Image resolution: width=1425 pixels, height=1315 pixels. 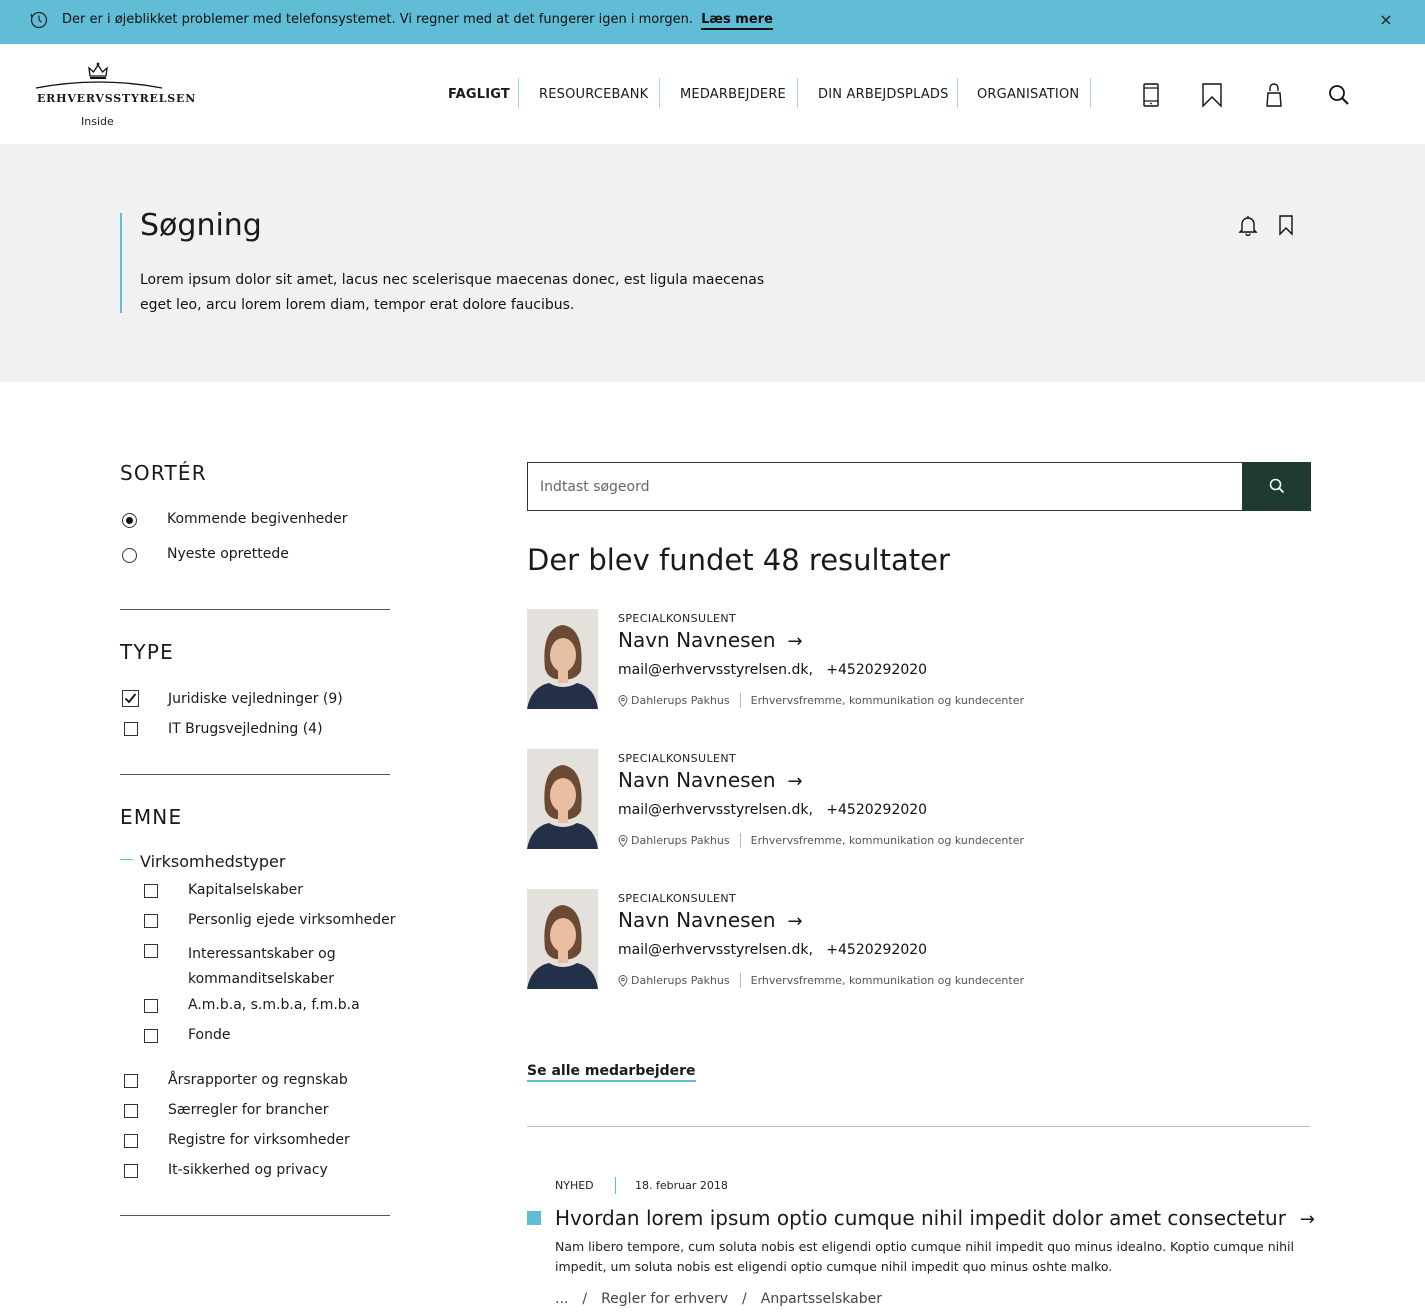 I want to click on sort-radio-upcoming, so click(x=129, y=520).